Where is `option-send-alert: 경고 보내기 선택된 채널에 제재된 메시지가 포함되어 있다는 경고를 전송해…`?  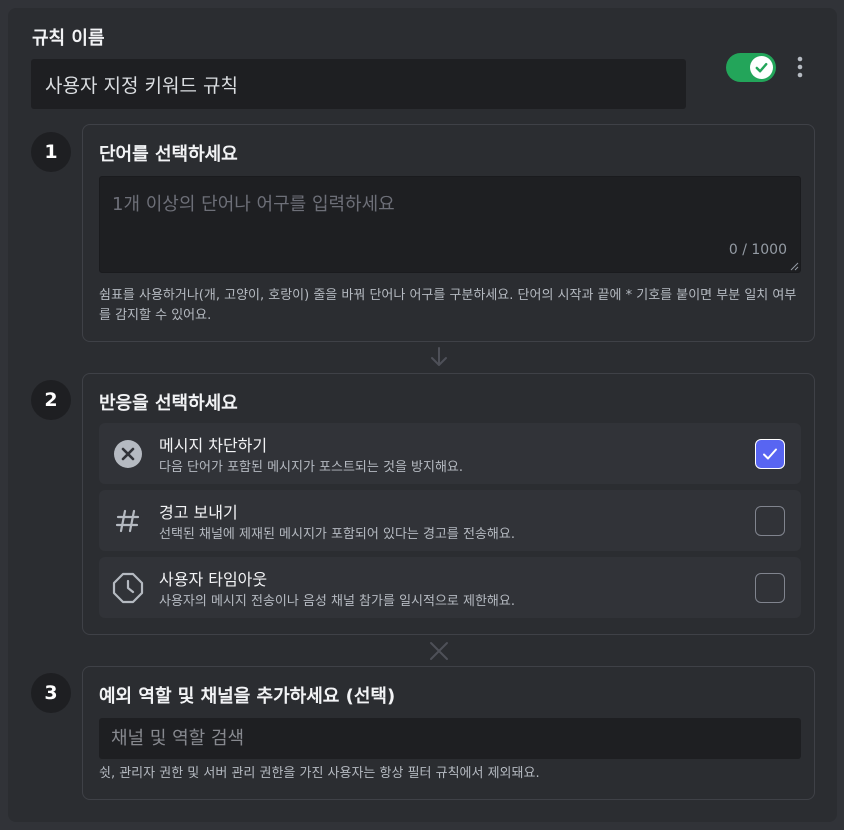
option-send-alert: 경고 보내기 선택된 채널에 제재된 메시지가 포함되어 있다는 경고를 전송해… is located at coordinates (450, 520).